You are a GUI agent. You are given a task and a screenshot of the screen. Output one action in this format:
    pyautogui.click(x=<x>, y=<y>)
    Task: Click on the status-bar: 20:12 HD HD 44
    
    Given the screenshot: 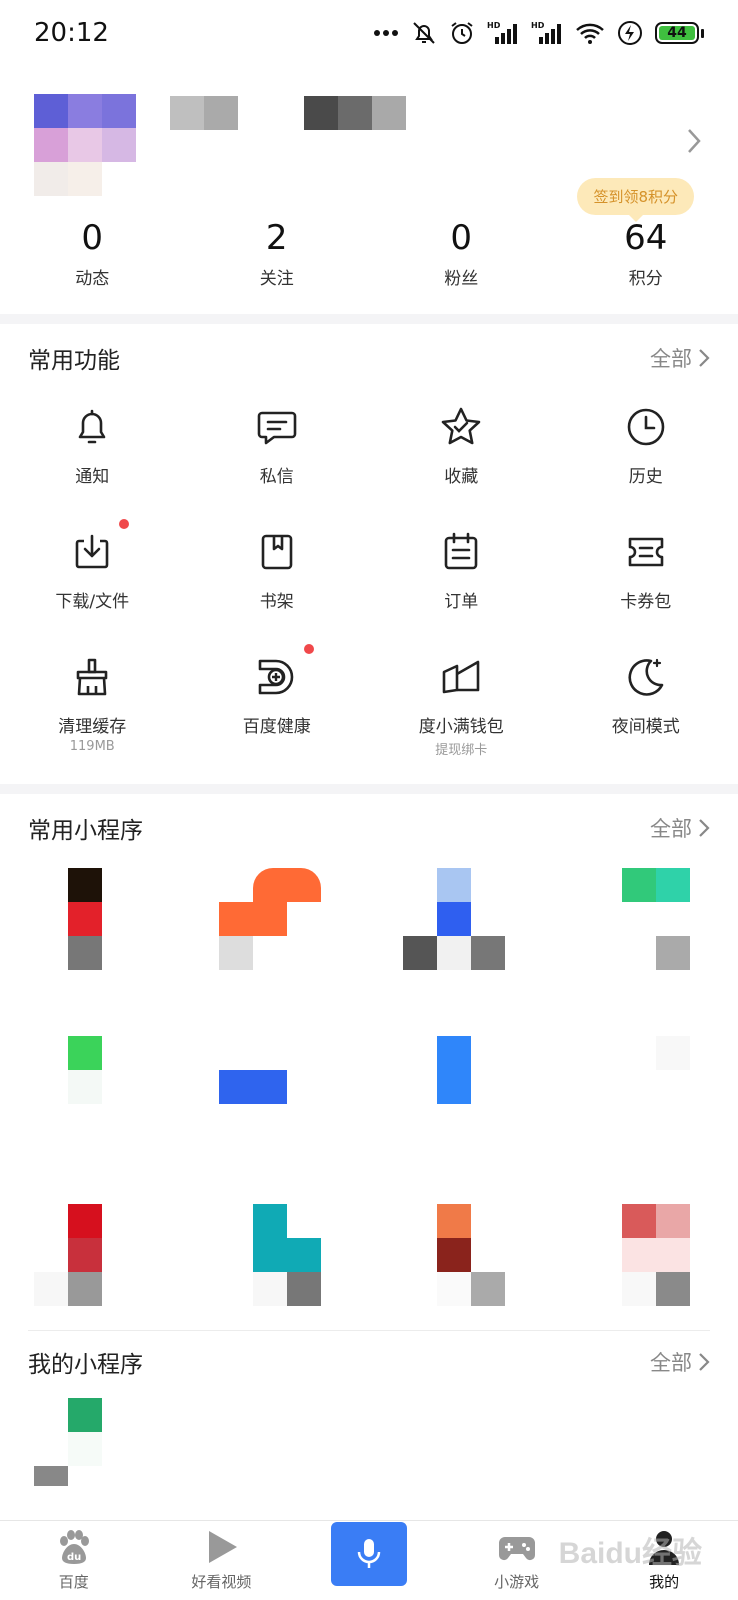 What is the action you would take?
    pyautogui.click(x=369, y=33)
    